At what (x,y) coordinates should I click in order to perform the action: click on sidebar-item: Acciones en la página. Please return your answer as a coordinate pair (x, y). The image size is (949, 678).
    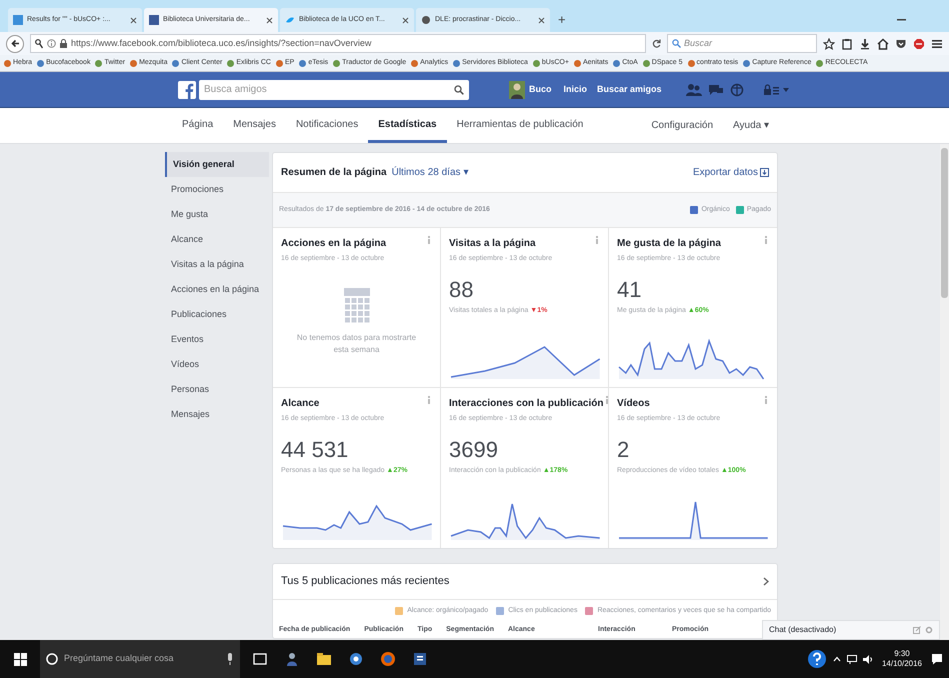
    Looking at the image, I should click on (217, 289).